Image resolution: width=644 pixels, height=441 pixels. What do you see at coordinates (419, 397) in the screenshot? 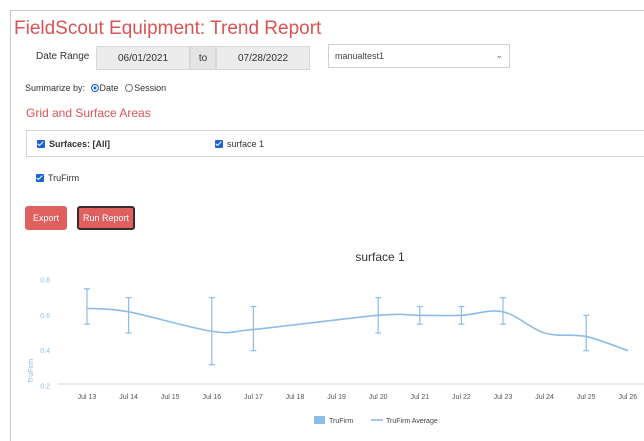
I see `x-tick-label: Jul 21` at bounding box center [419, 397].